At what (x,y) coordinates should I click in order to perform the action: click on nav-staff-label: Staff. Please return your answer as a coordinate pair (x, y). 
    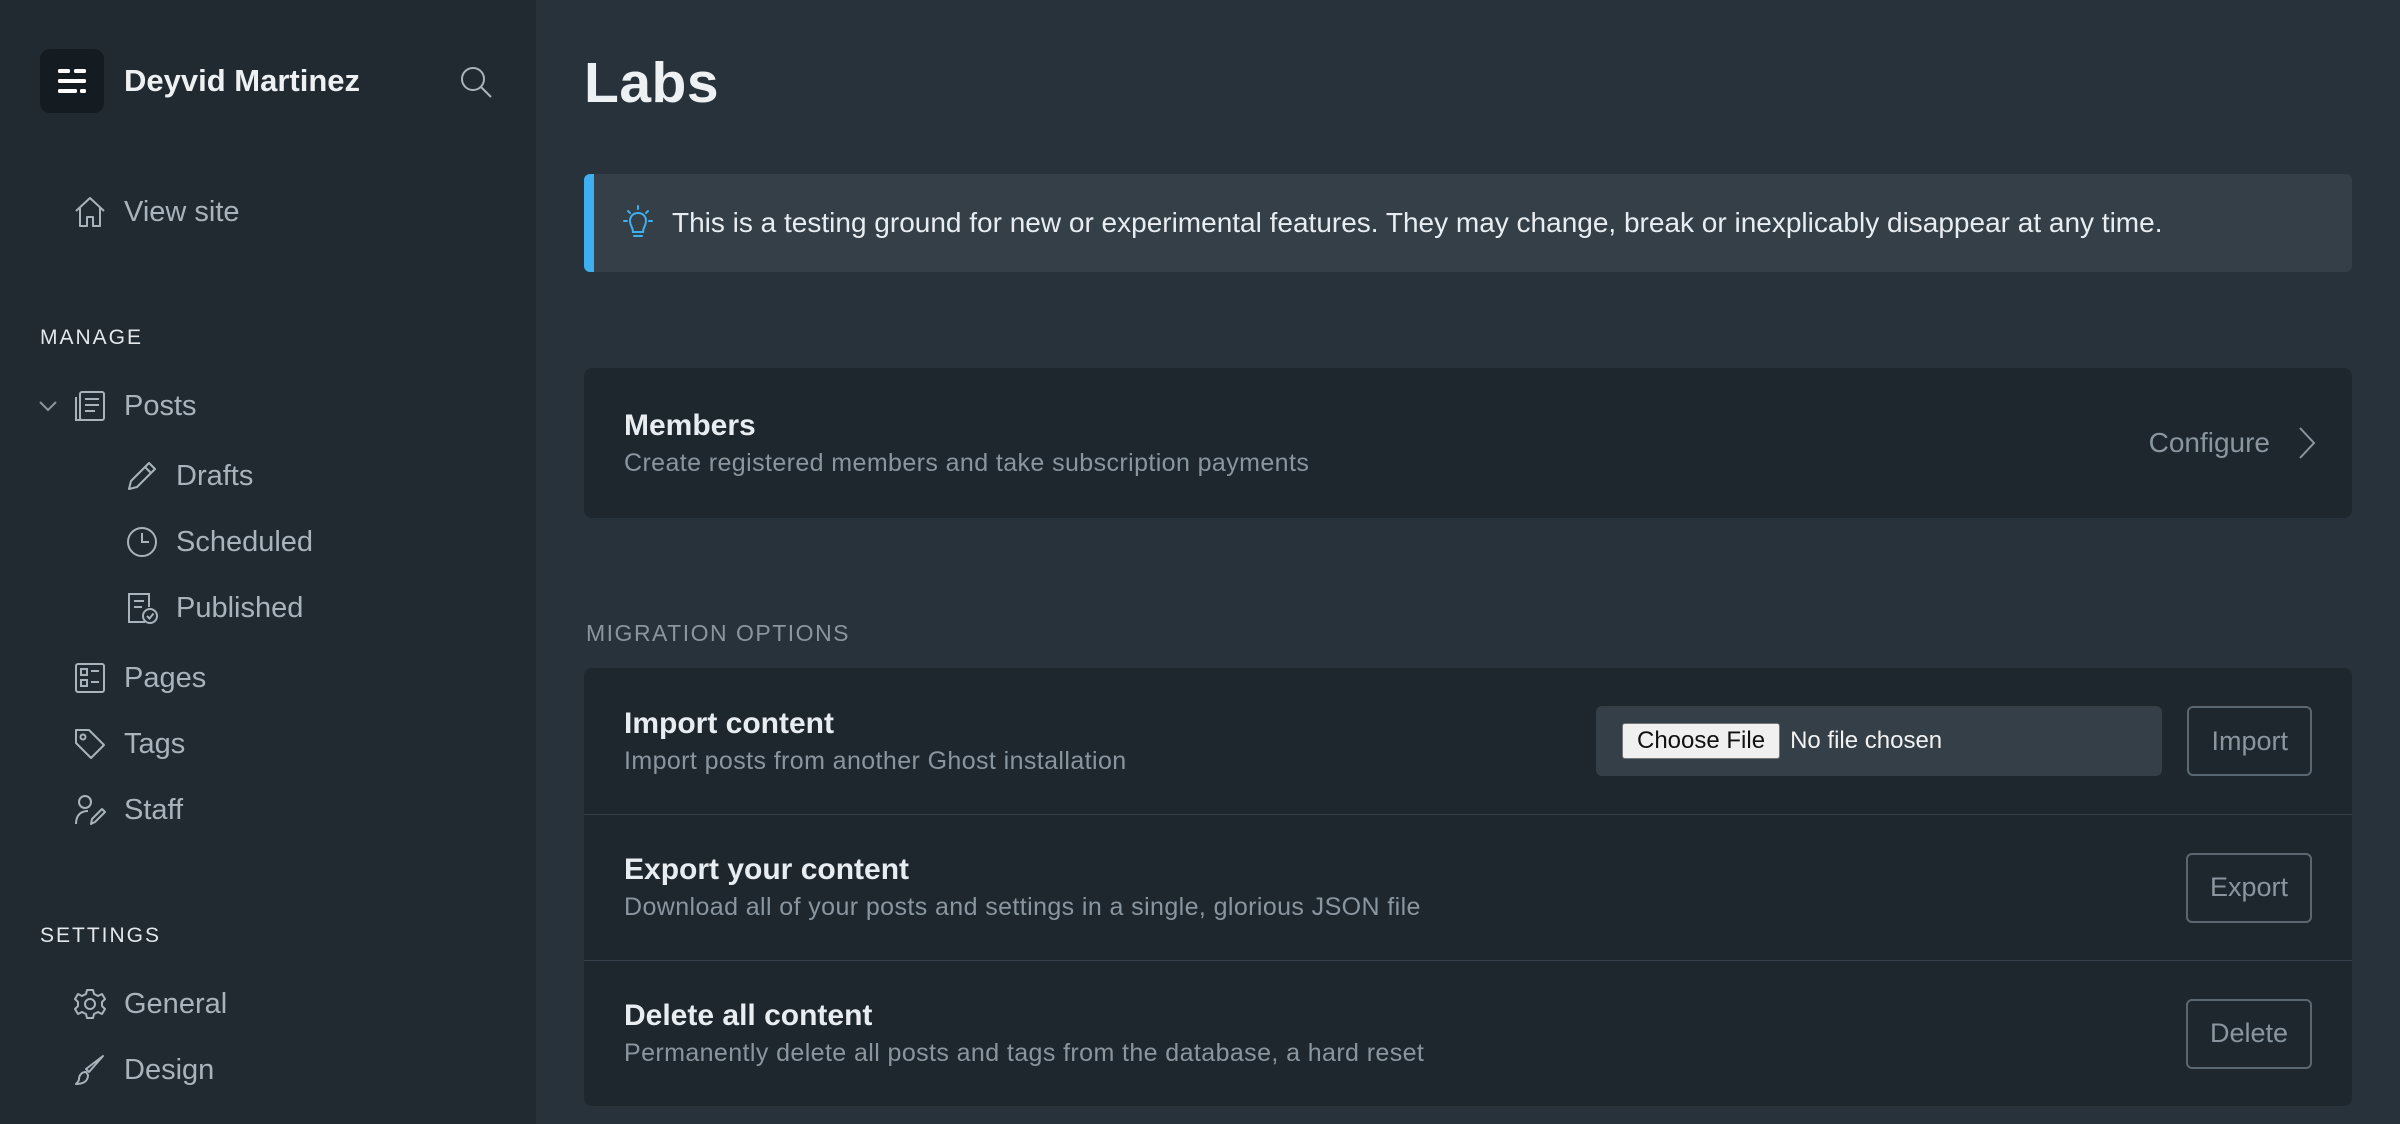
    Looking at the image, I should click on (154, 809).